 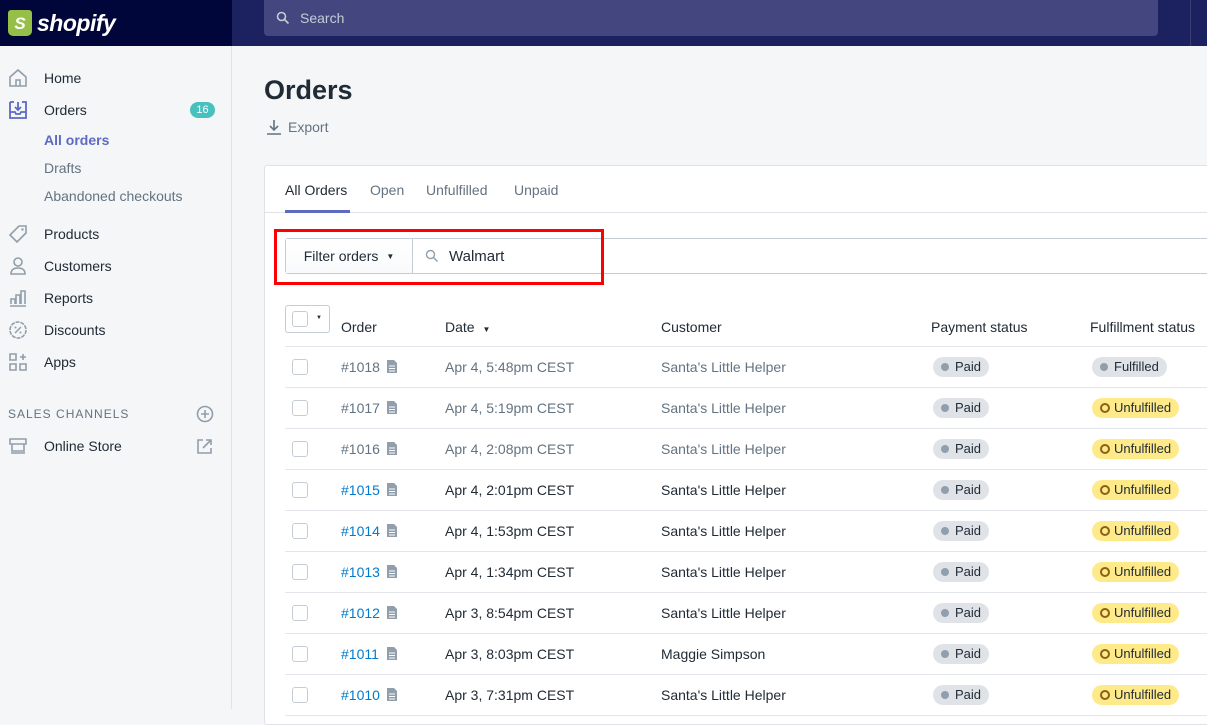 I want to click on export-button: Export, so click(x=297, y=127).